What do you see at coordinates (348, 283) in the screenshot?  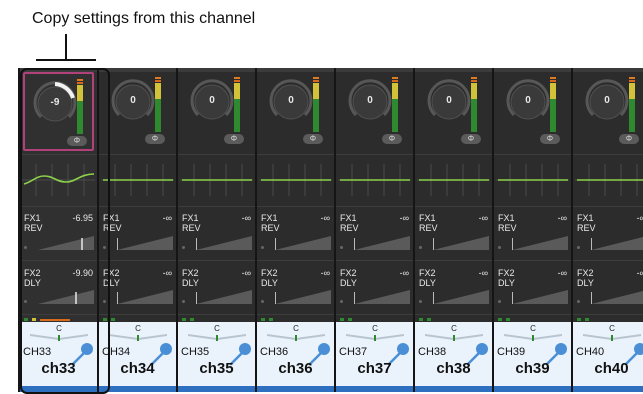 I see `fx2-type: DLY` at bounding box center [348, 283].